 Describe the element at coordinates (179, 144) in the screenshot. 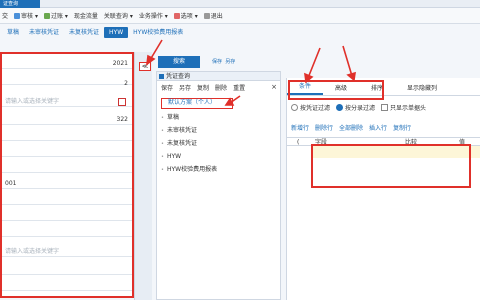

I see `tree-item-unreviewed: 未复核凭证` at that location.